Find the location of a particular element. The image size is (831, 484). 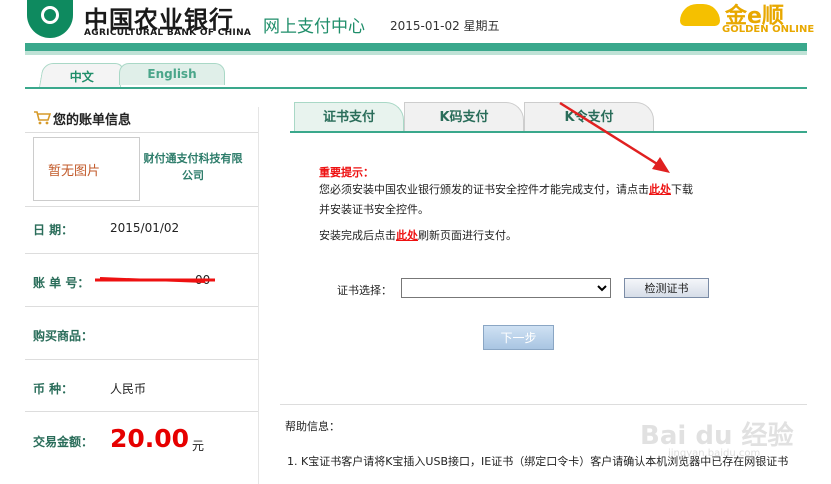

cert-select-label: 证书选择： is located at coordinates (364, 290).